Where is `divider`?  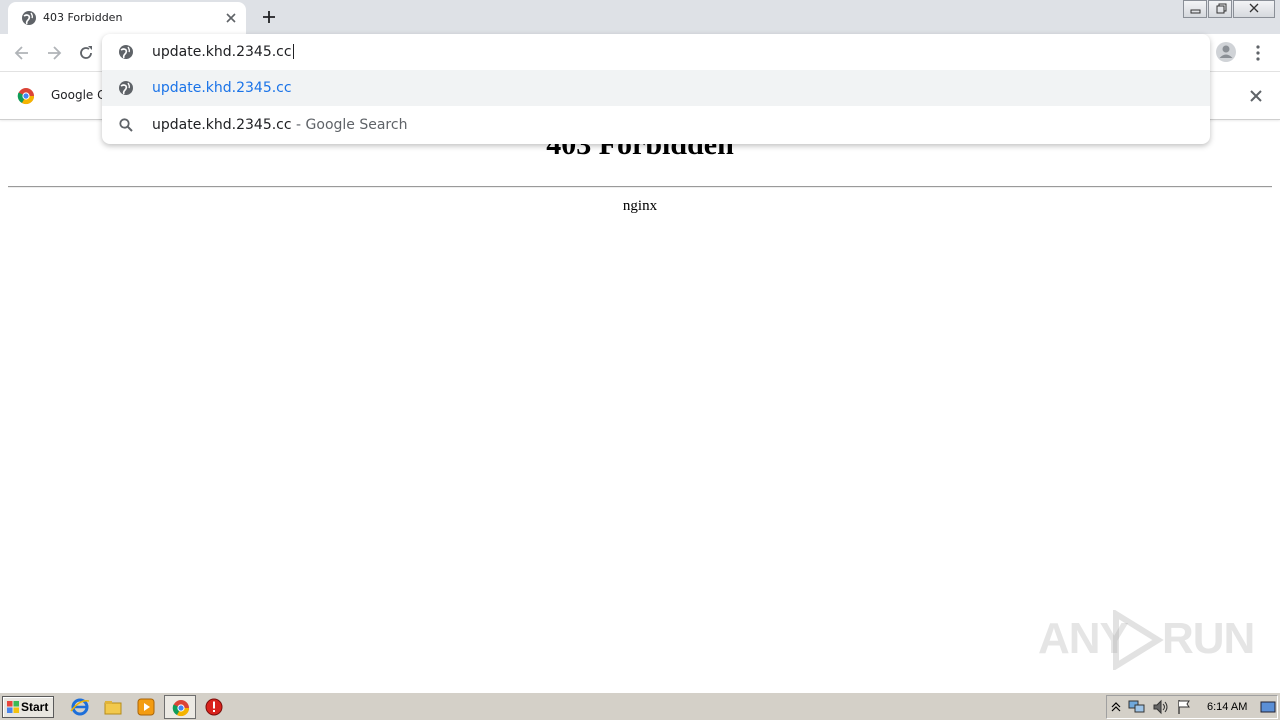 divider is located at coordinates (640, 187).